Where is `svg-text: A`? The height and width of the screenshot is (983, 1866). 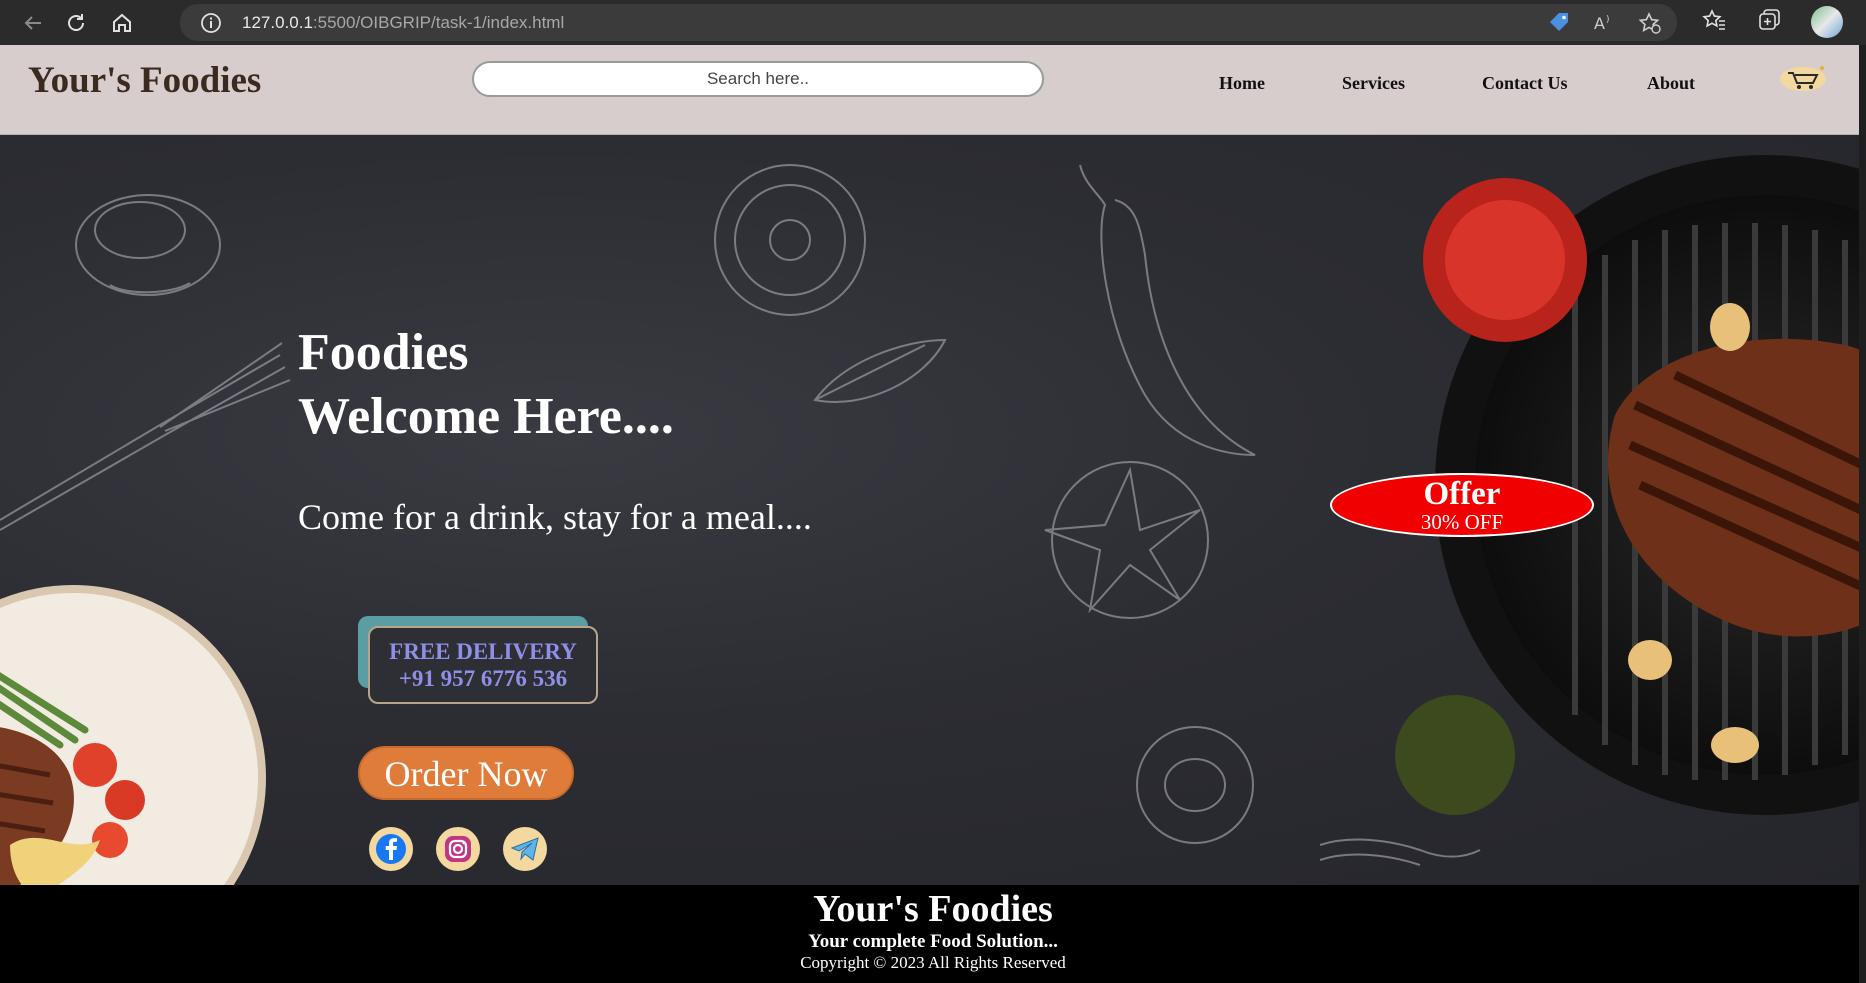
svg-text: A is located at coordinates (1599, 23).